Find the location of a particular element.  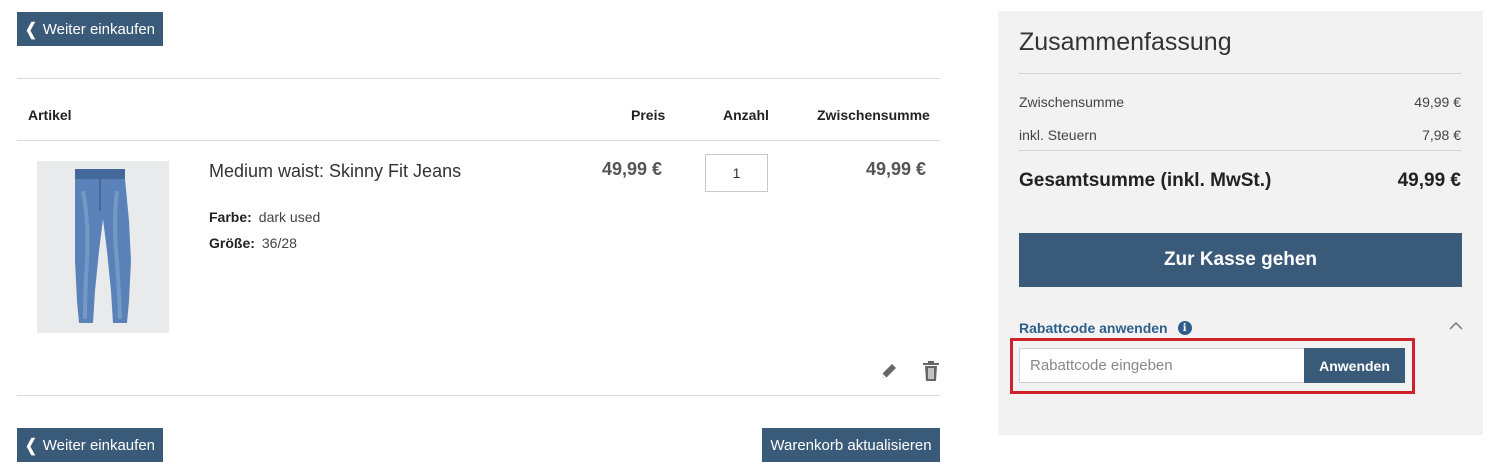

summary-subtotal-row: Zwischensumme 49,99 € is located at coordinates (1240, 102).